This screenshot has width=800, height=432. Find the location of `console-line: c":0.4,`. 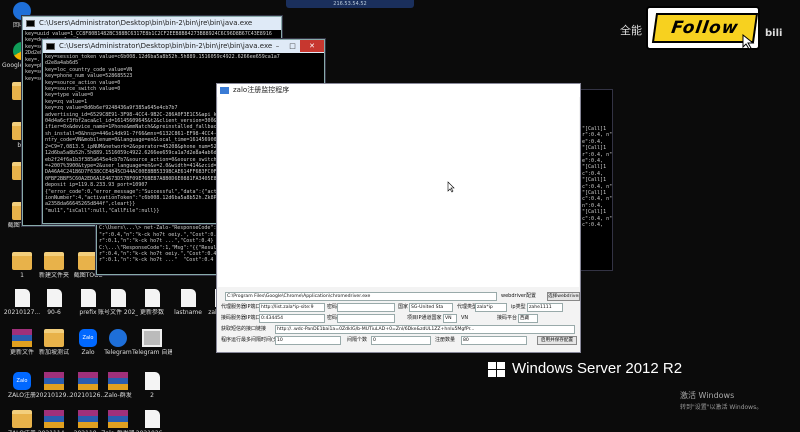

console-line: c":0.4, is located at coordinates (593, 225).